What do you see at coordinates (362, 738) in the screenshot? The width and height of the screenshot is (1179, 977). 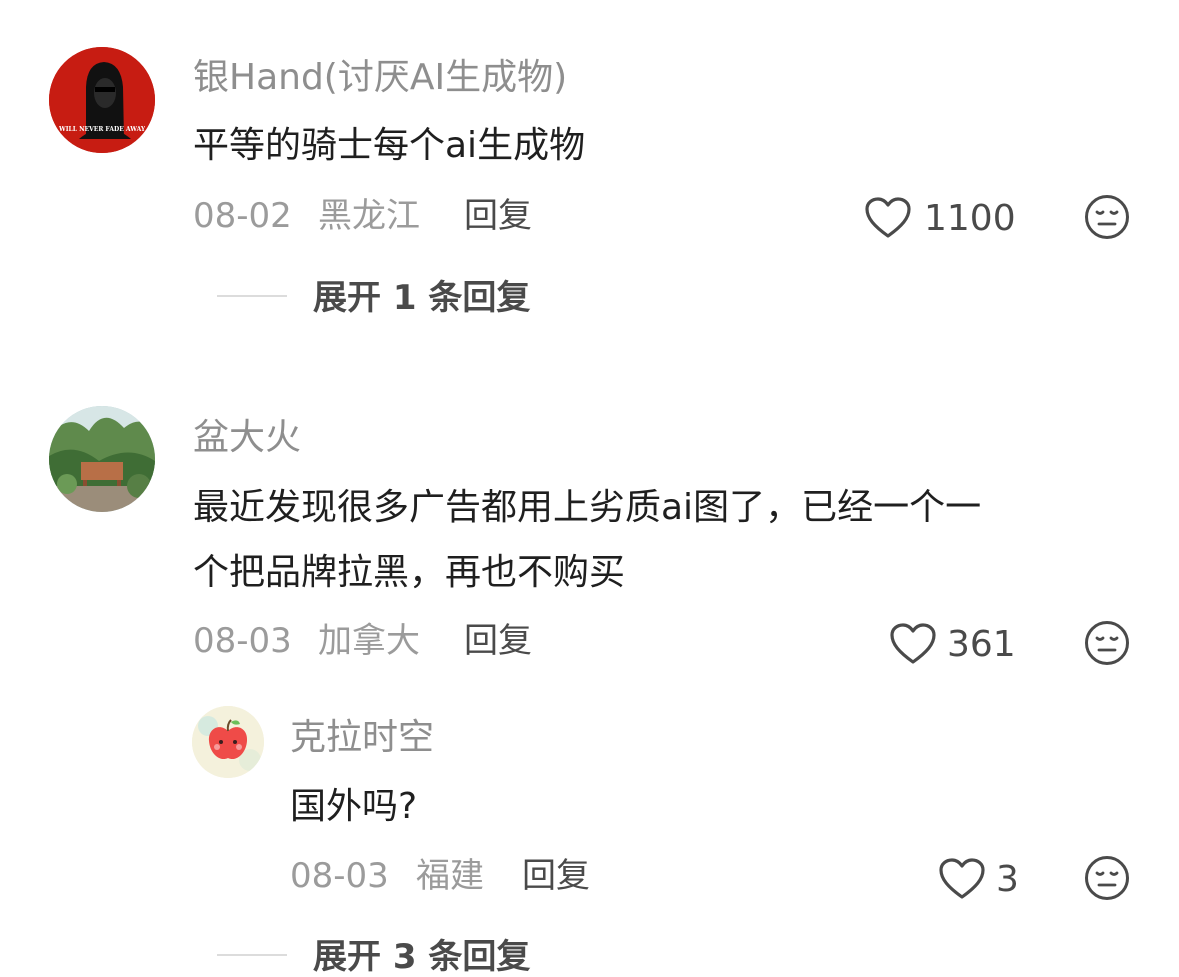 I see `username: 克拉时空` at bounding box center [362, 738].